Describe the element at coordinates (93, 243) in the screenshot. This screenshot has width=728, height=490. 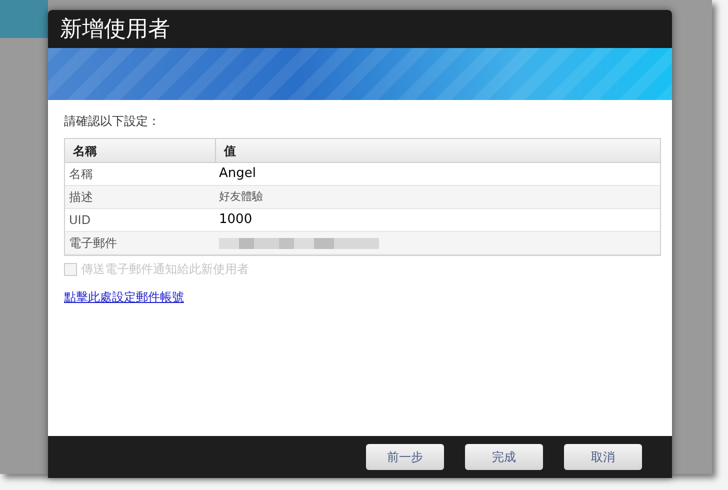
I see `table-cell-text: 電子郵件` at that location.